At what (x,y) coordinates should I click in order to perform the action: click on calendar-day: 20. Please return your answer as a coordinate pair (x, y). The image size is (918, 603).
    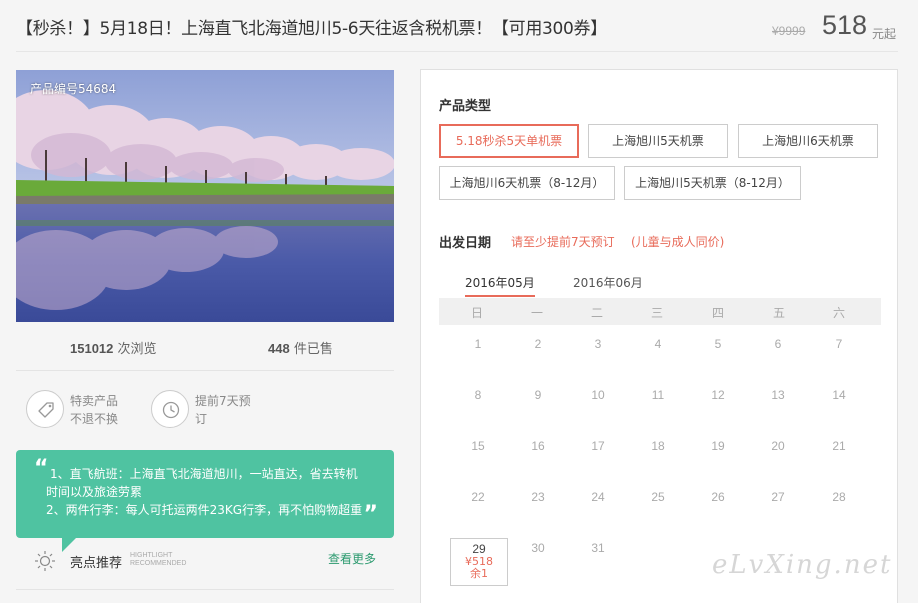
    Looking at the image, I should click on (778, 446).